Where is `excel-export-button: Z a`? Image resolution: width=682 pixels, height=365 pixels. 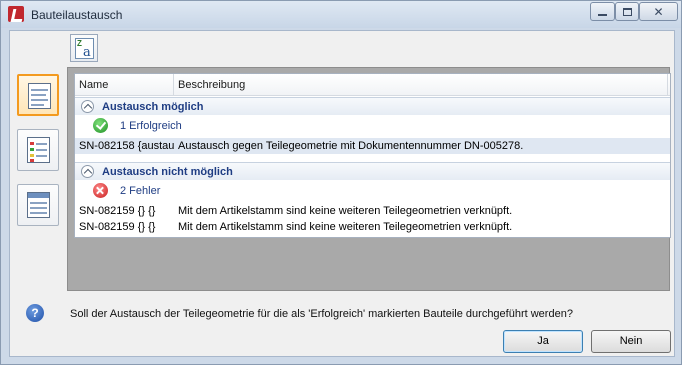
excel-export-button: Z a is located at coordinates (84, 48).